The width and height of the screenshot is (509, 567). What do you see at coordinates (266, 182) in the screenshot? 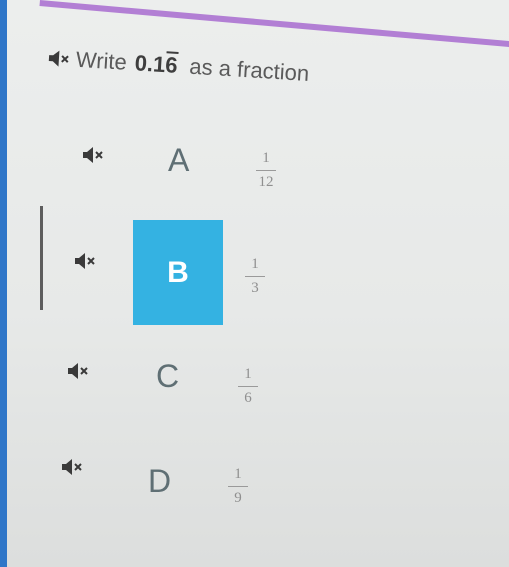
I see `choice-a-denominator: 12` at bounding box center [266, 182].